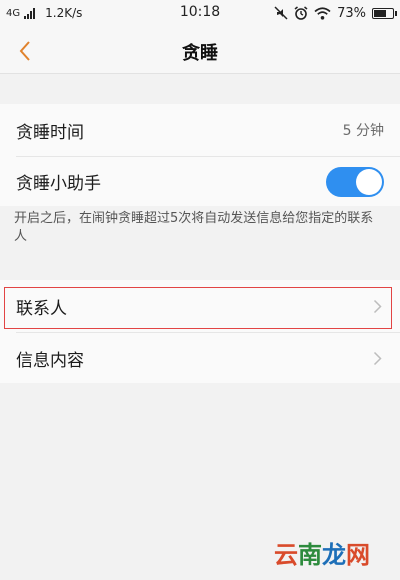 Image resolution: width=400 pixels, height=580 pixels. Describe the element at coordinates (310, 555) in the screenshot. I see `watermark-char: 南` at that location.